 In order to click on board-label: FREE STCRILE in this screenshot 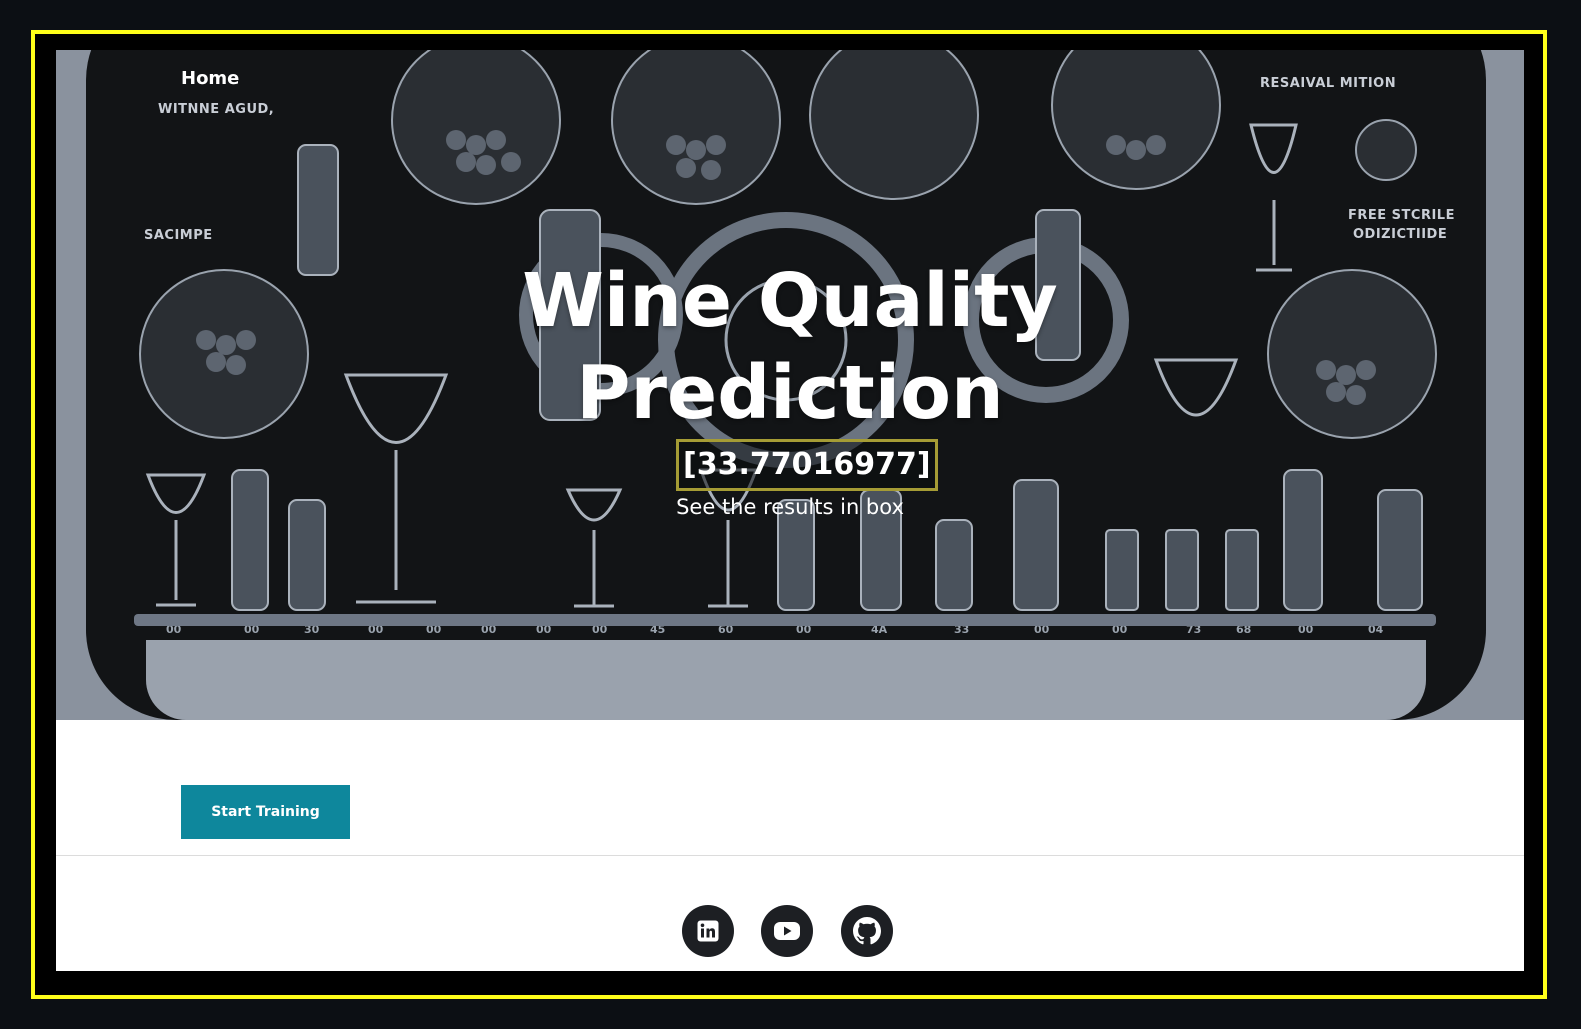, I will do `click(1401, 215)`.